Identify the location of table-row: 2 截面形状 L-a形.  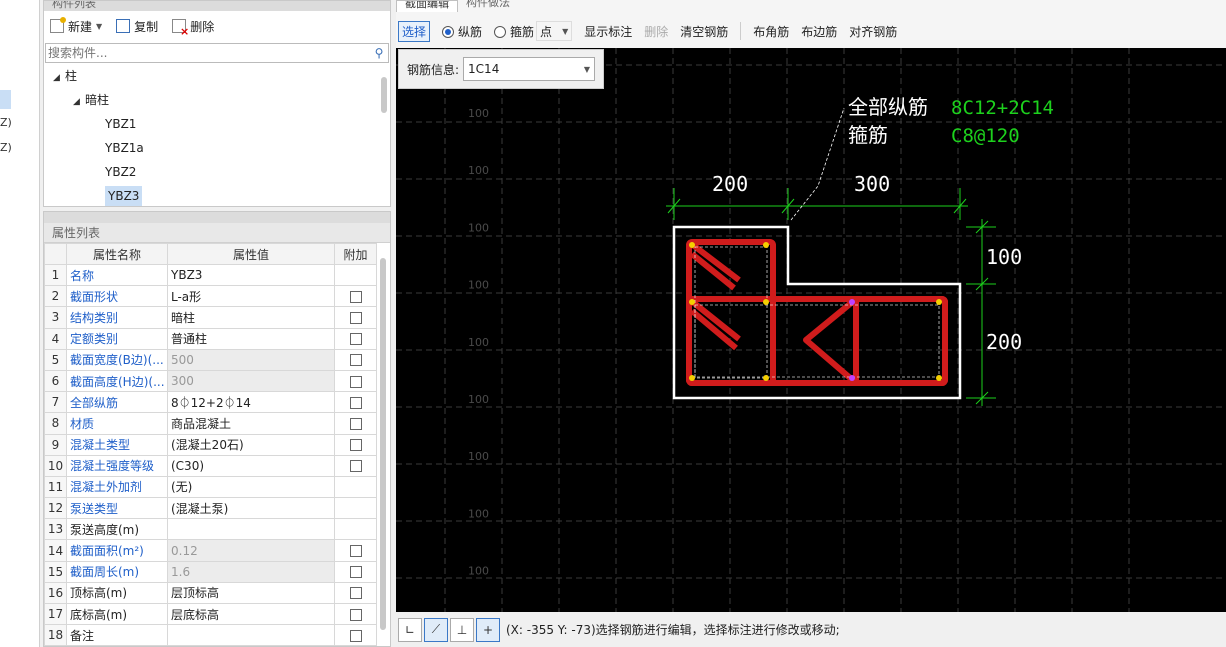
(210, 296).